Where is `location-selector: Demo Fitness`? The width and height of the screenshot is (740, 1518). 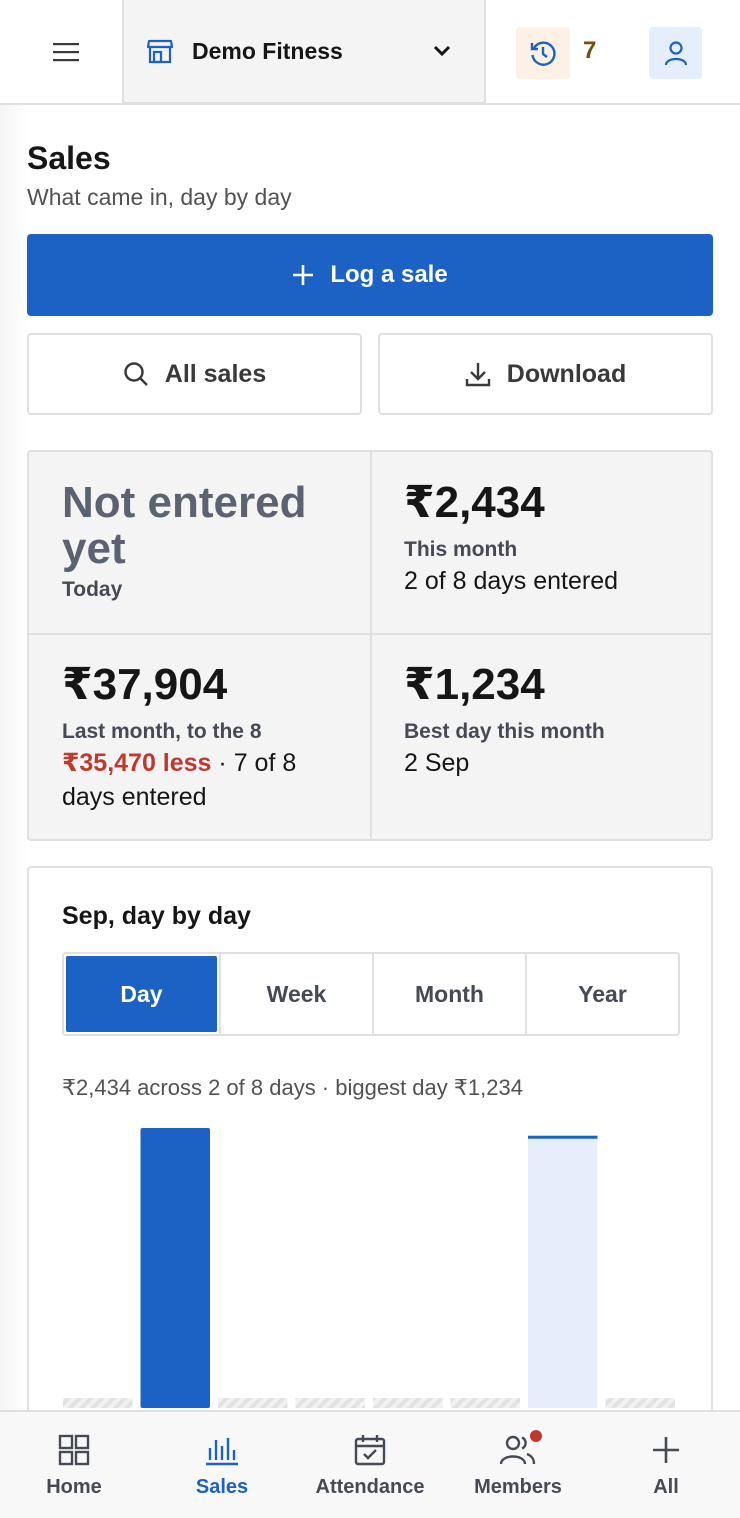
location-selector: Demo Fitness is located at coordinates (304, 52).